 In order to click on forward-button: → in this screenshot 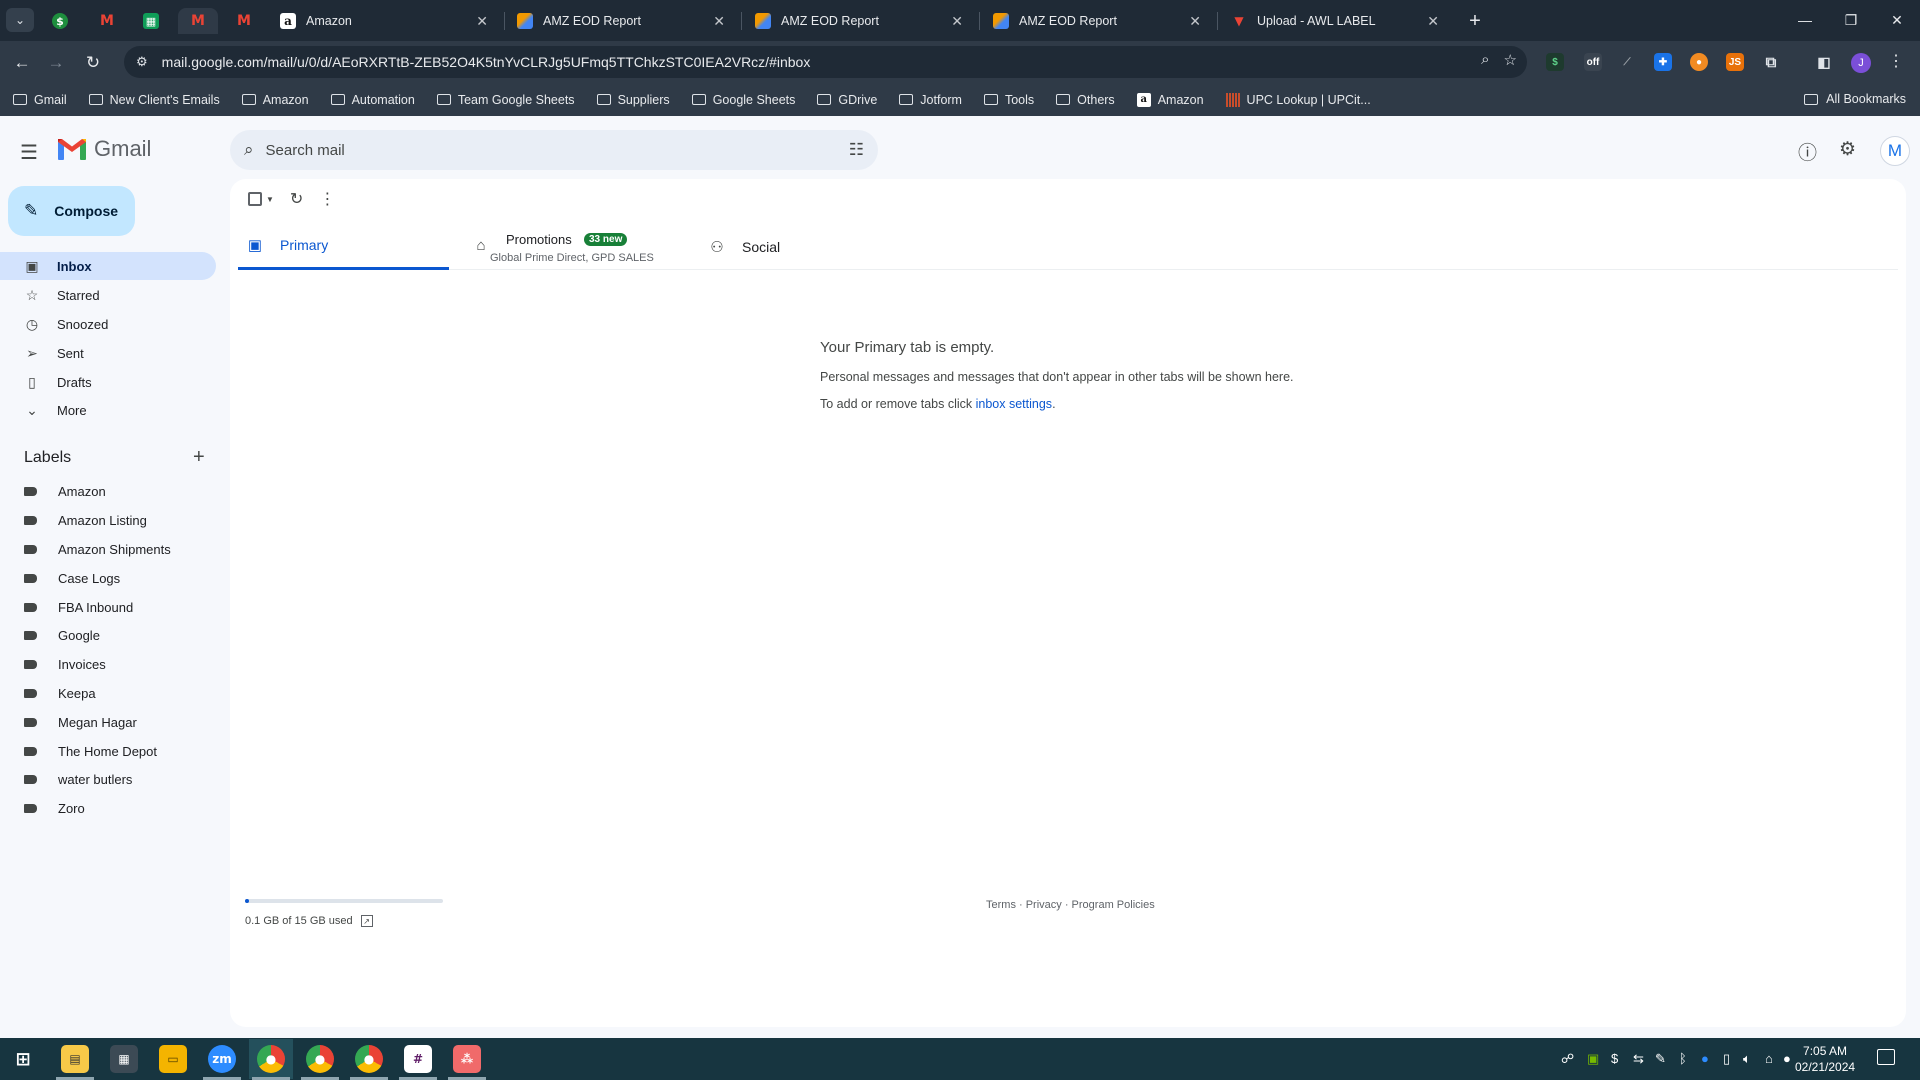, I will do `click(56, 63)`.